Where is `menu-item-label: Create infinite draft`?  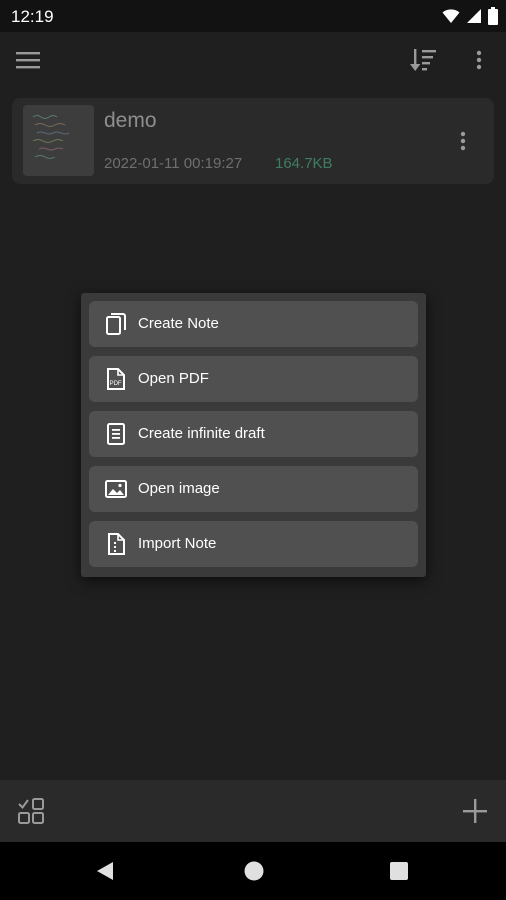
menu-item-label: Create infinite draft is located at coordinates (201, 433).